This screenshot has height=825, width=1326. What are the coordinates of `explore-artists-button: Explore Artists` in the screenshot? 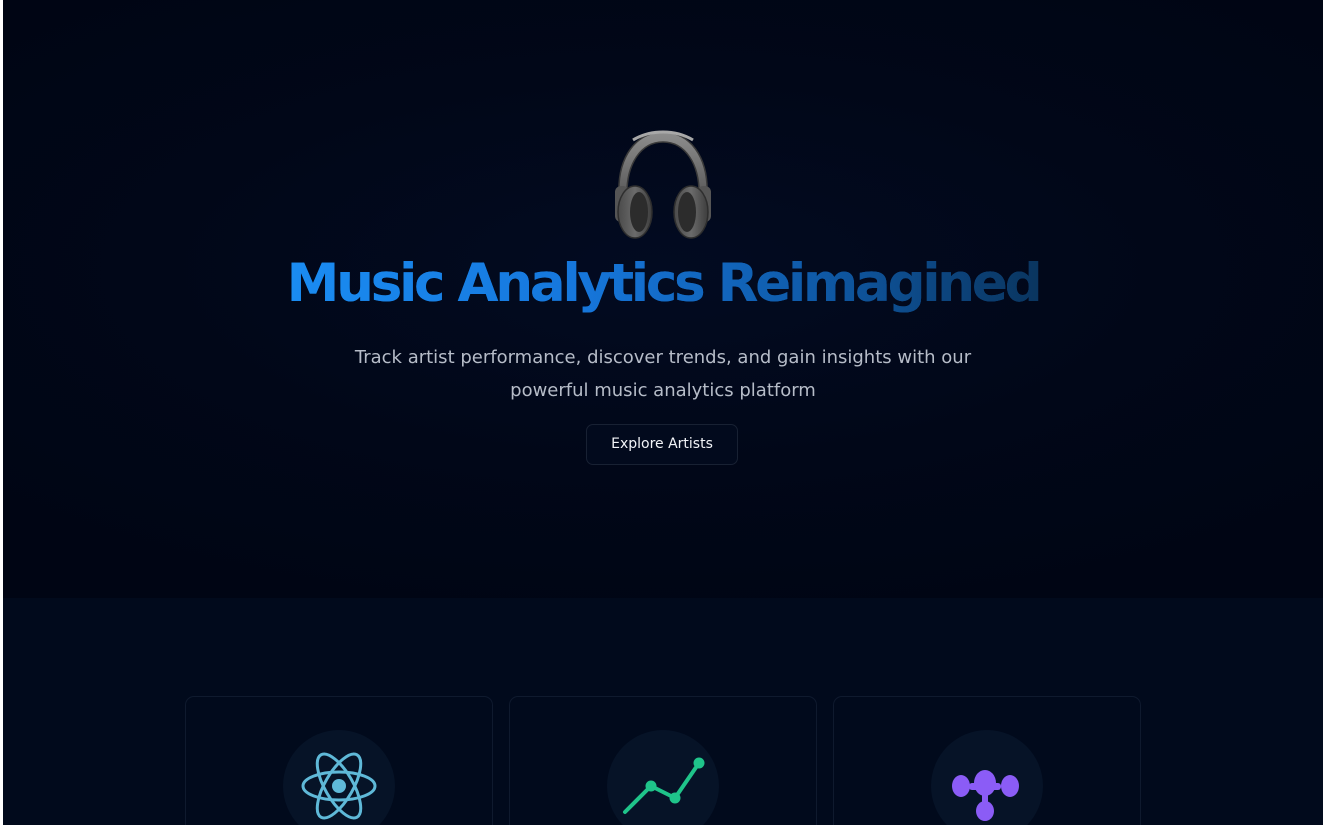 It's located at (662, 444).